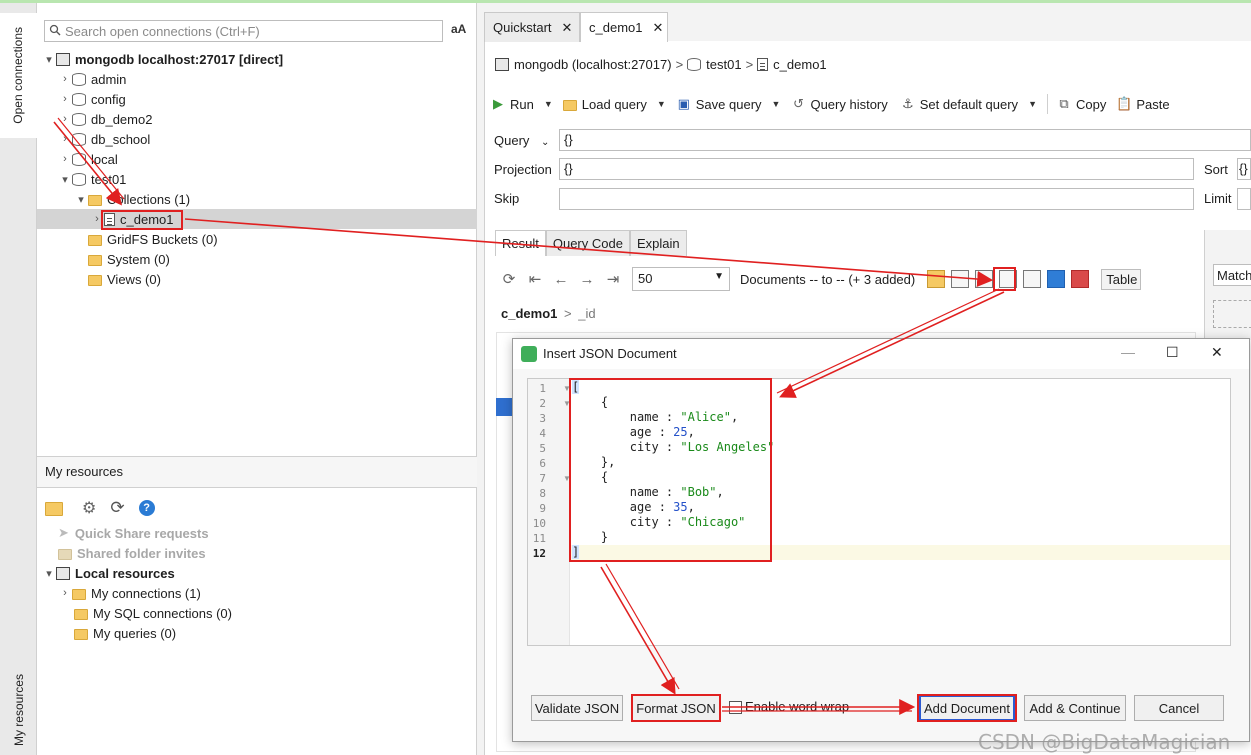 The width and height of the screenshot is (1251, 755). I want to click on save-query-button: ▣ Save query, so click(719, 104).